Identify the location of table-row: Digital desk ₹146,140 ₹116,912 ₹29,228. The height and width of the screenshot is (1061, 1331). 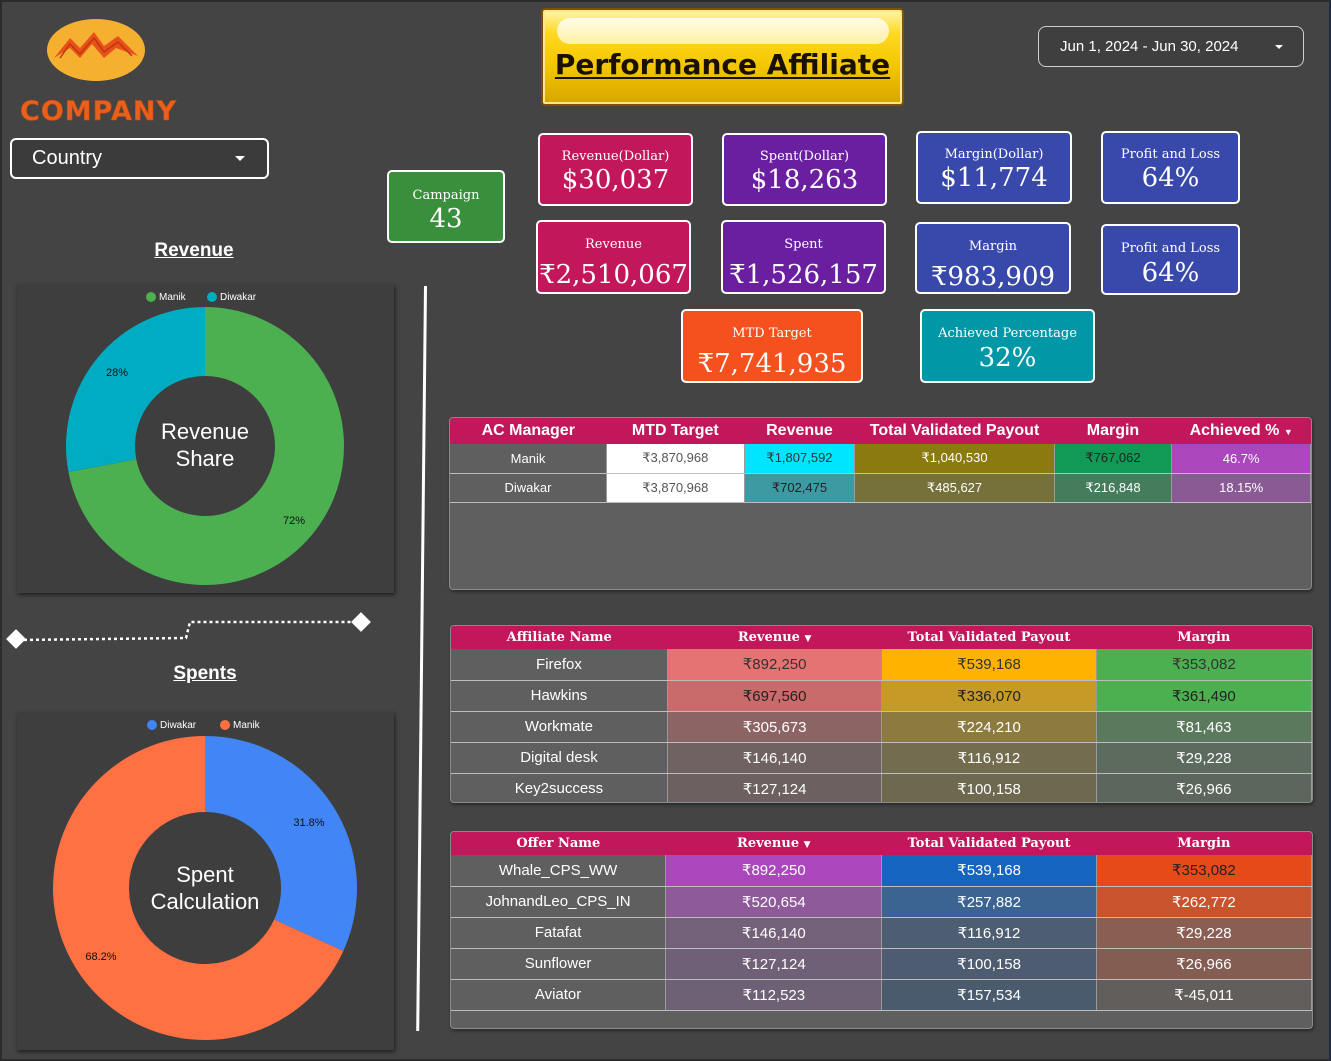
(881, 758).